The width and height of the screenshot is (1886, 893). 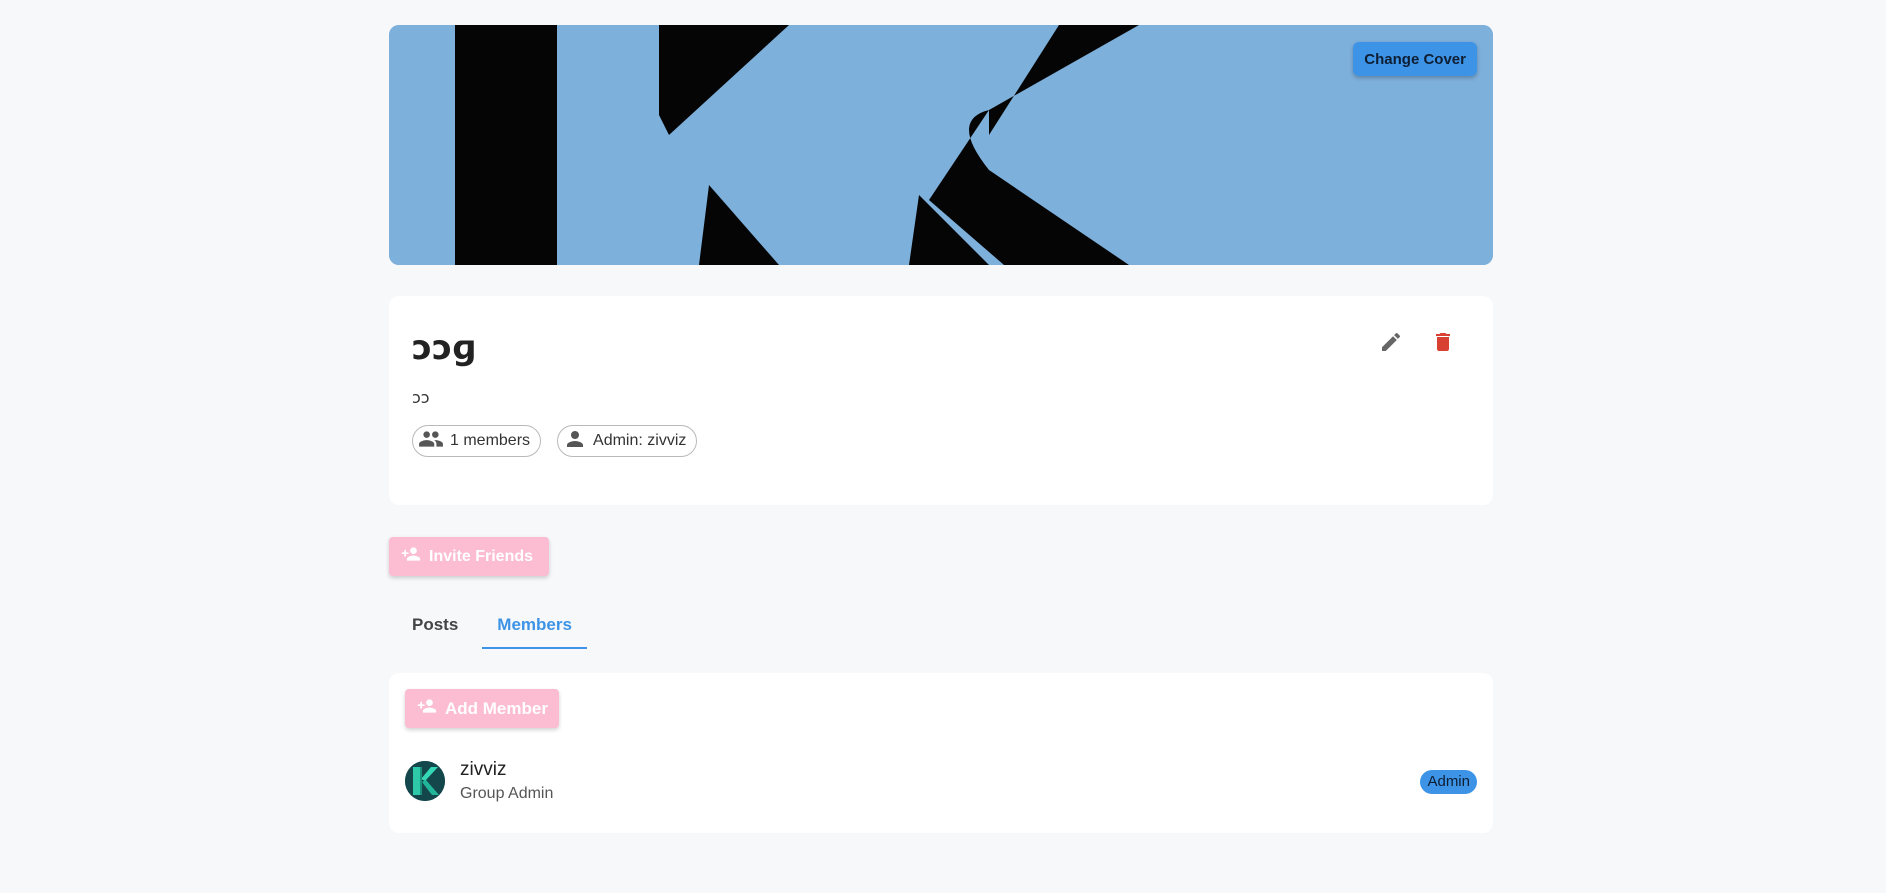 I want to click on person-icon, so click(x=575, y=441).